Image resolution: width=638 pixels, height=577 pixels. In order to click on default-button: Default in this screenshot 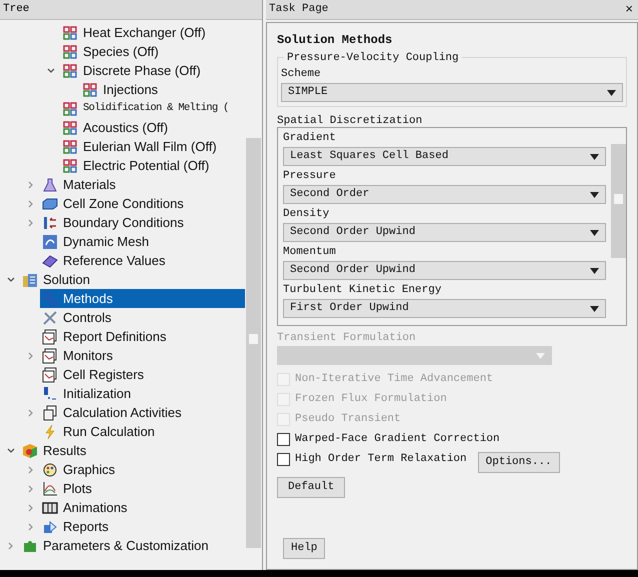, I will do `click(311, 487)`.